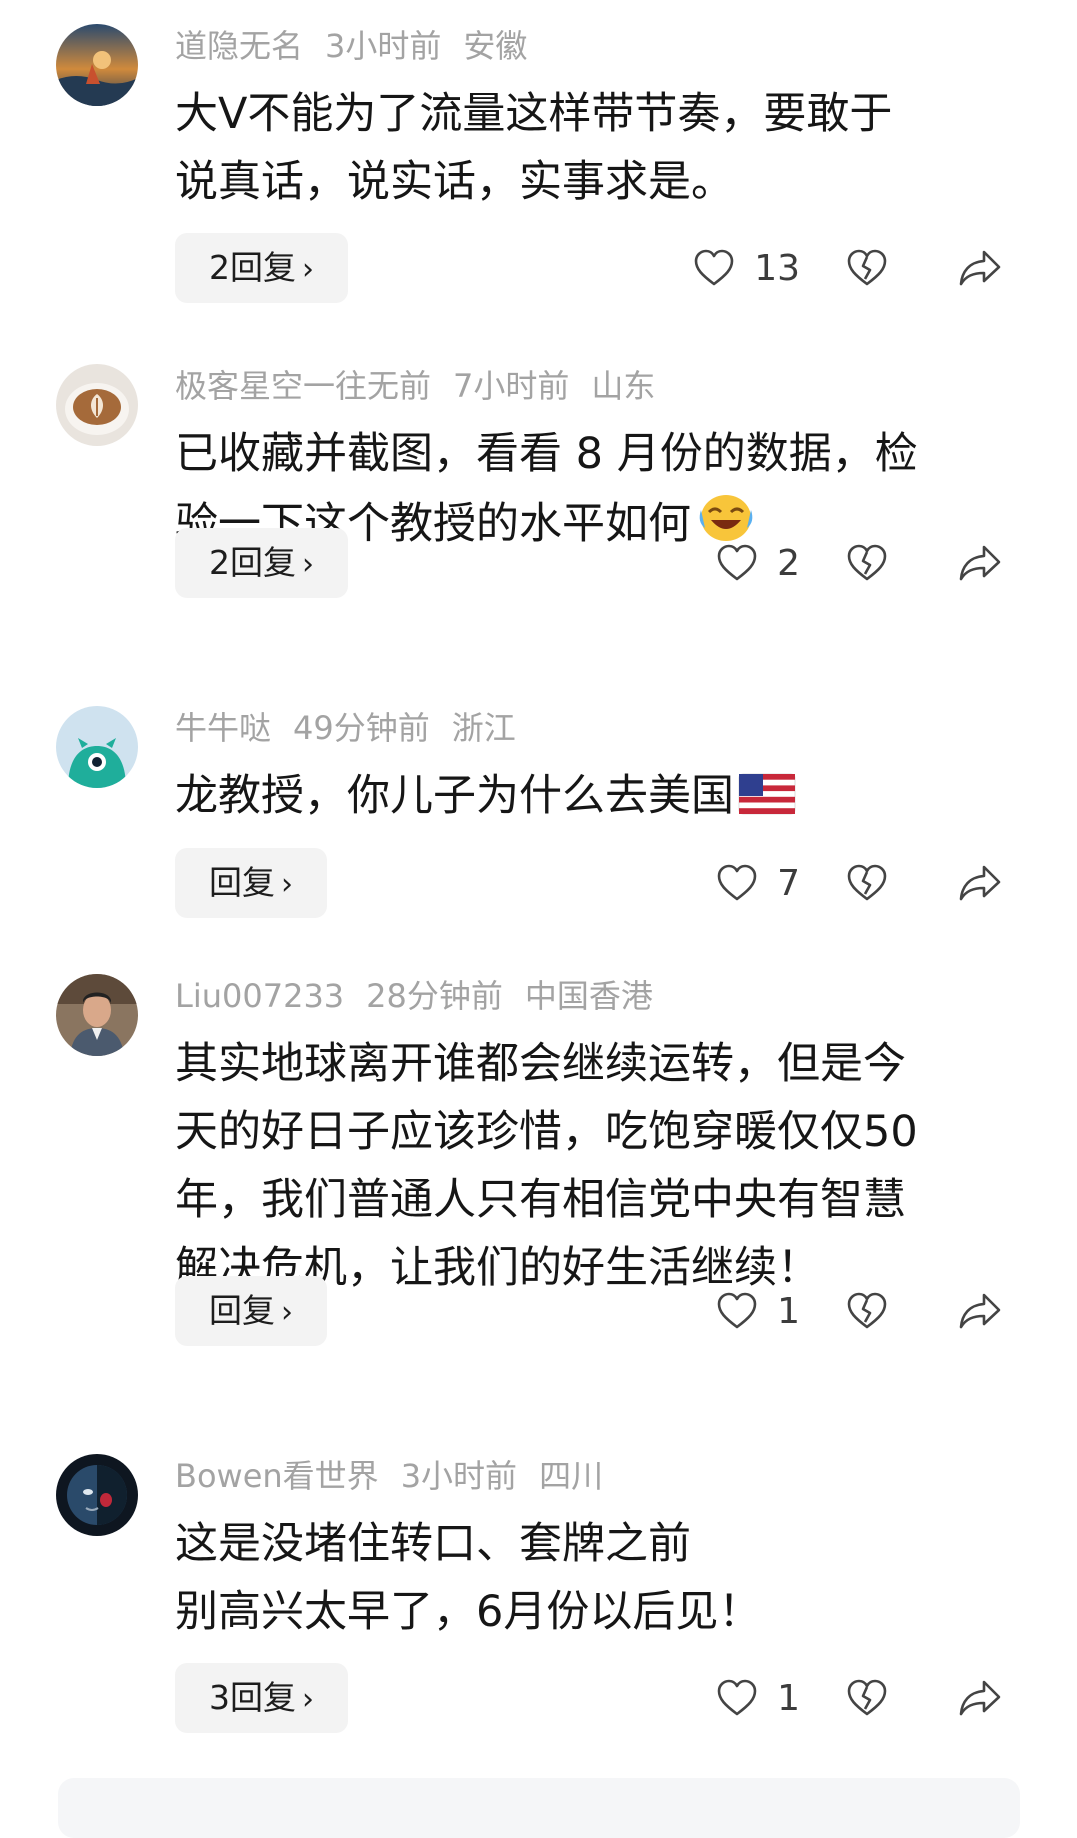  What do you see at coordinates (571, 1476) in the screenshot?
I see `location: 四川` at bounding box center [571, 1476].